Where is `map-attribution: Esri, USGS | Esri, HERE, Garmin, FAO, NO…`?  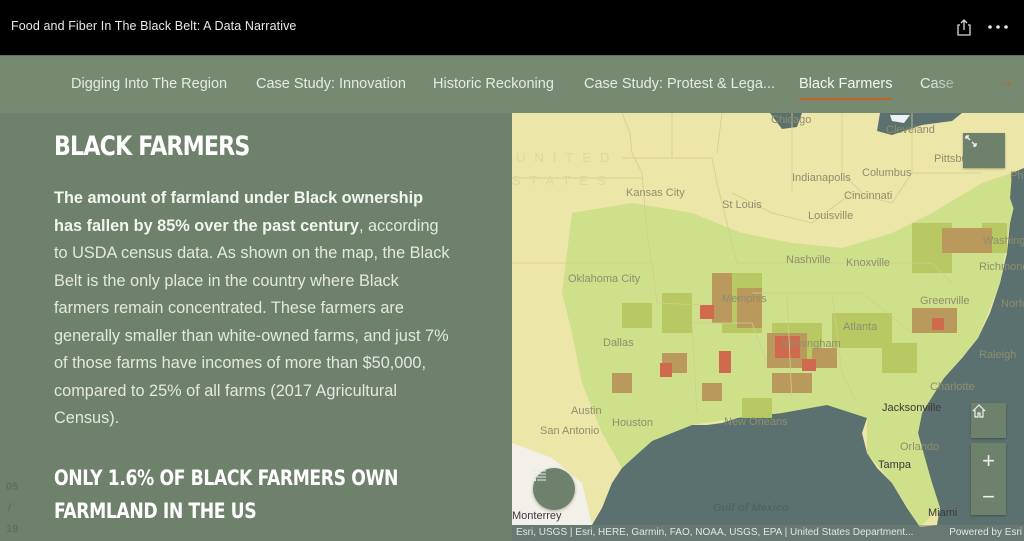 map-attribution: Esri, USGS | Esri, HERE, Garmin, FAO, NO… is located at coordinates (768, 533).